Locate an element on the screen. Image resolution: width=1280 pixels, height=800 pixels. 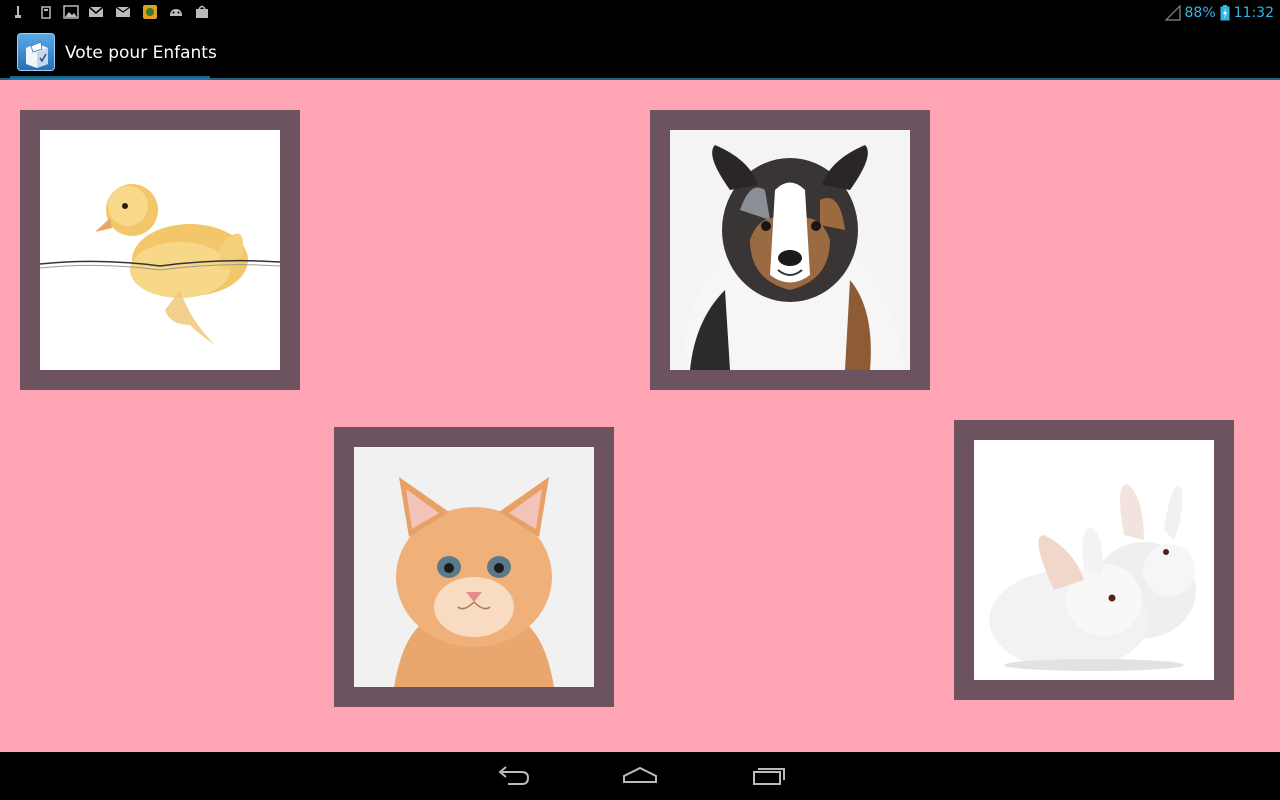
action-bar: Vote pour Enfants is located at coordinates (640, 52).